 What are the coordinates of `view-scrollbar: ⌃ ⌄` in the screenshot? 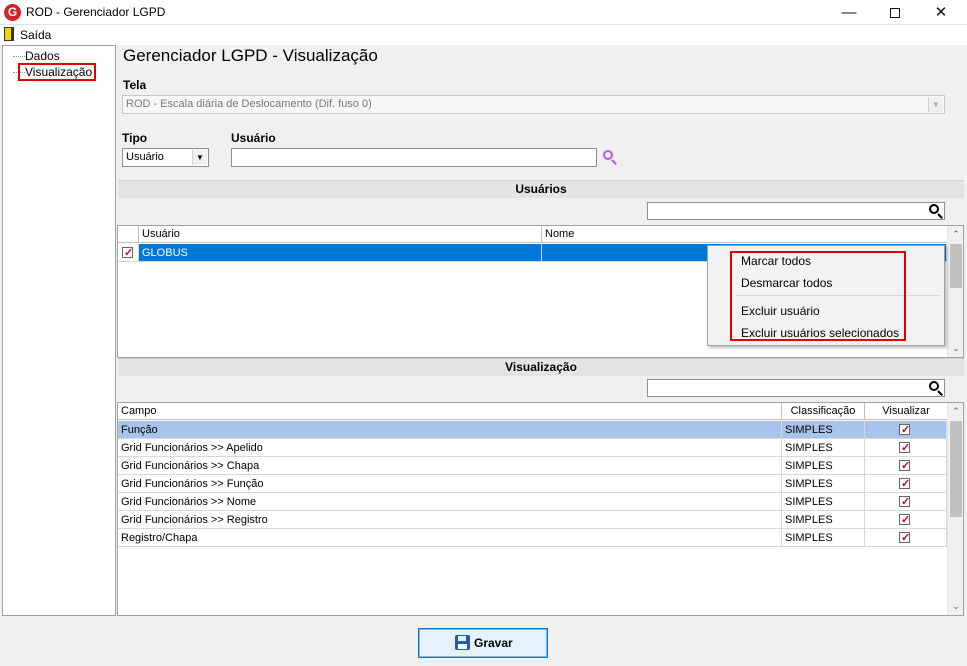 It's located at (955, 509).